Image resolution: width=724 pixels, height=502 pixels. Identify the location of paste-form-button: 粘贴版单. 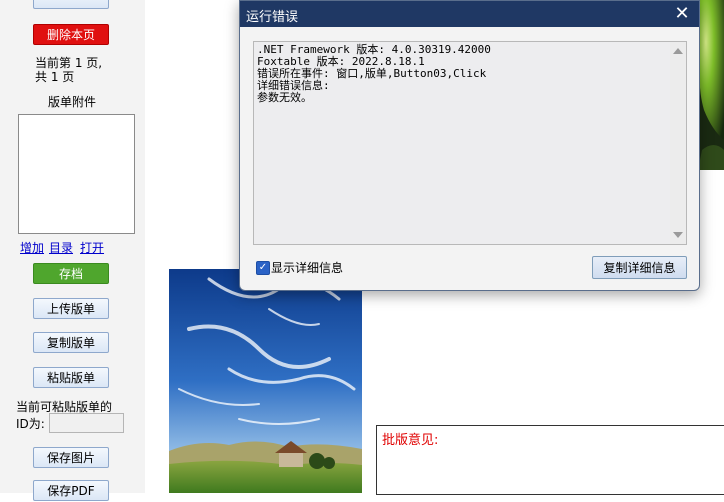
(71, 377).